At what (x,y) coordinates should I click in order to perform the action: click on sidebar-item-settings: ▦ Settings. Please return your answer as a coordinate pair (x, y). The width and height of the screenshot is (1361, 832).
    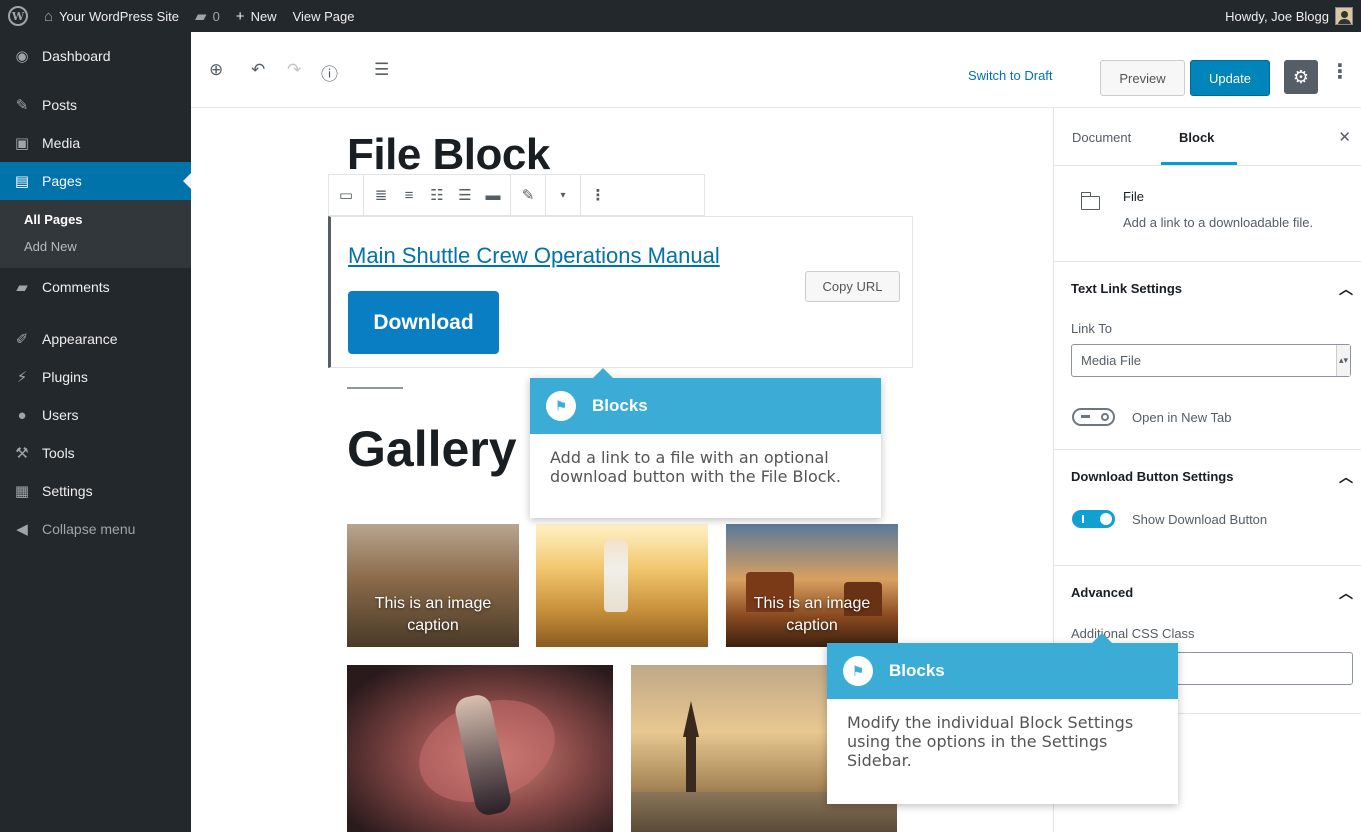
    Looking at the image, I should click on (95, 491).